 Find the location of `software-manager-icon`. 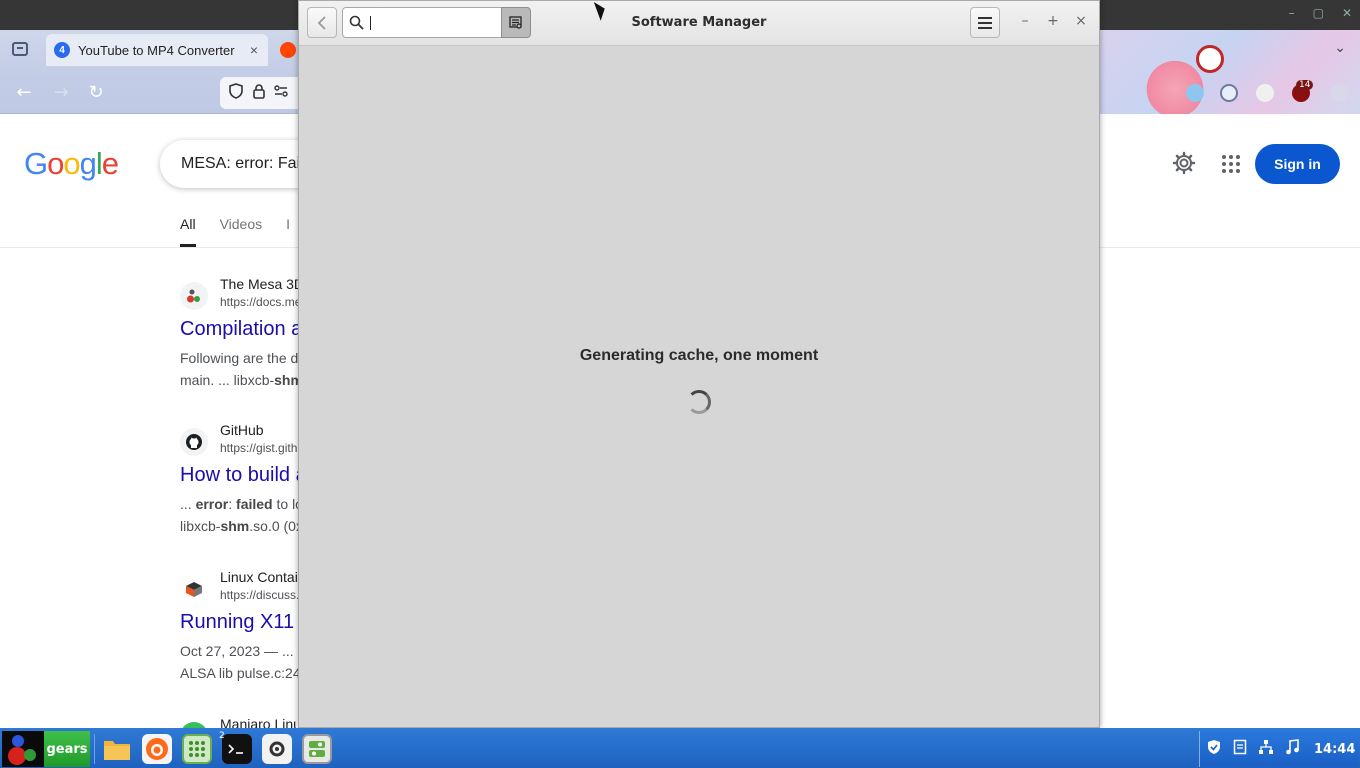

software-manager-icon is located at coordinates (317, 749).